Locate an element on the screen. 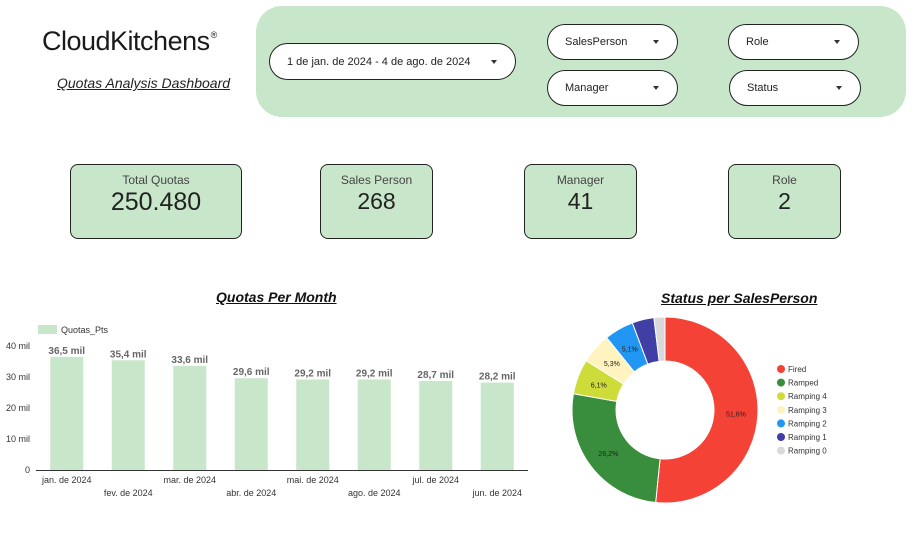  date-range-filter: 1 de jan. de 2024 - 4 de ago. de 2024 is located at coordinates (392, 61).